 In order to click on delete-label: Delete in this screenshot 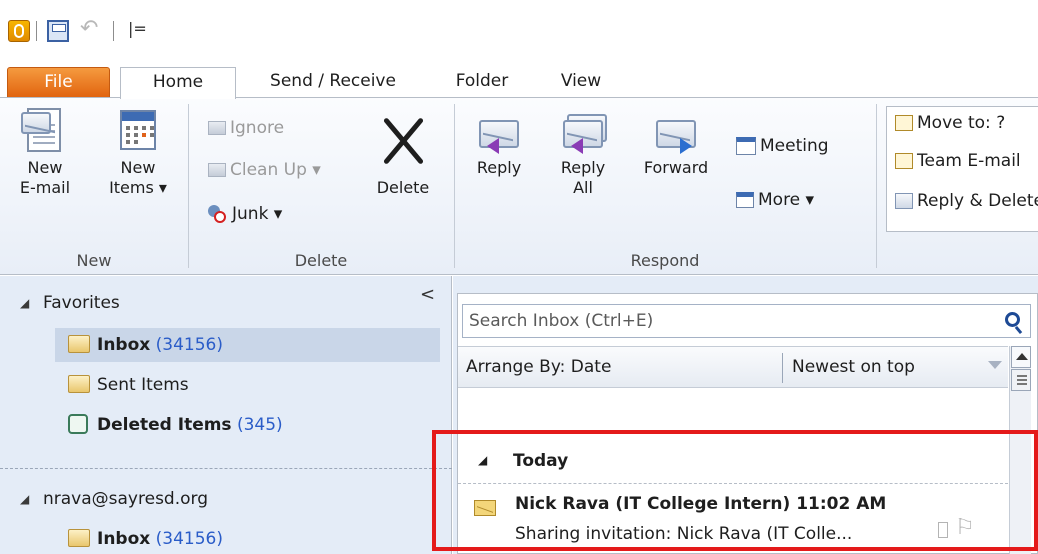, I will do `click(403, 187)`.